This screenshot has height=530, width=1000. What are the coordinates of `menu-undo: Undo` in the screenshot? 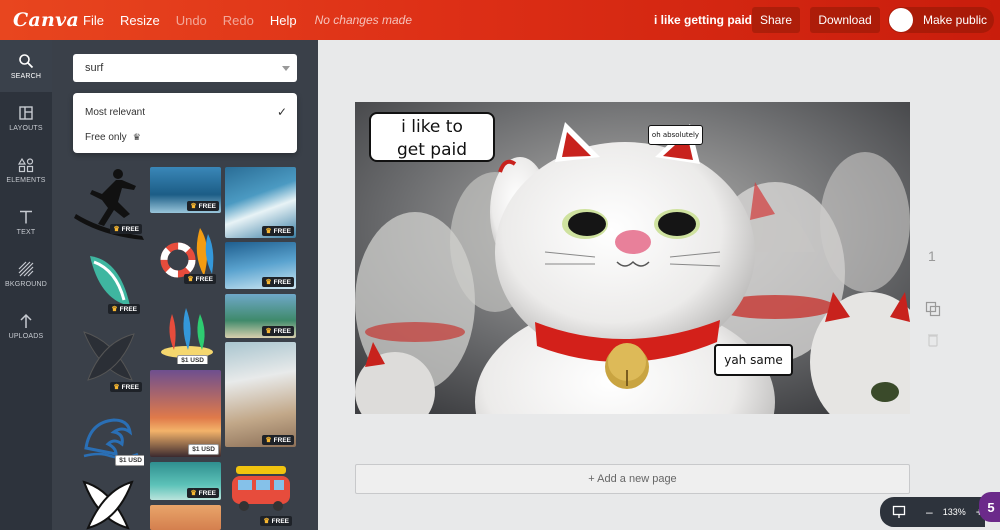 It's located at (191, 20).